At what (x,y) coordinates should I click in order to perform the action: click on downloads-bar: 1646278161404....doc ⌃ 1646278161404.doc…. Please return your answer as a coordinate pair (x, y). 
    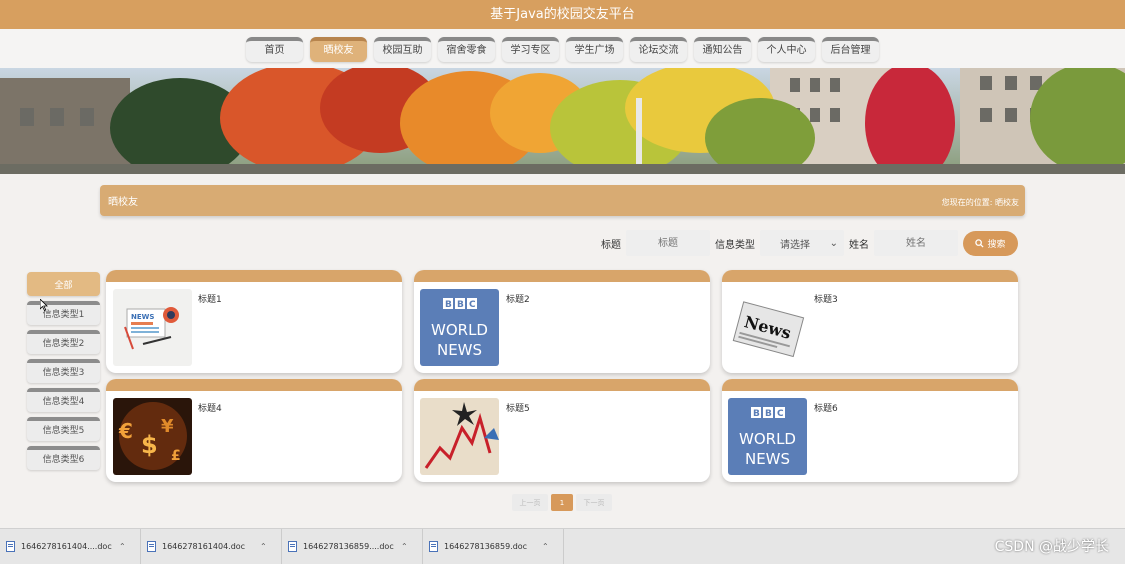
    Looking at the image, I should click on (562, 546).